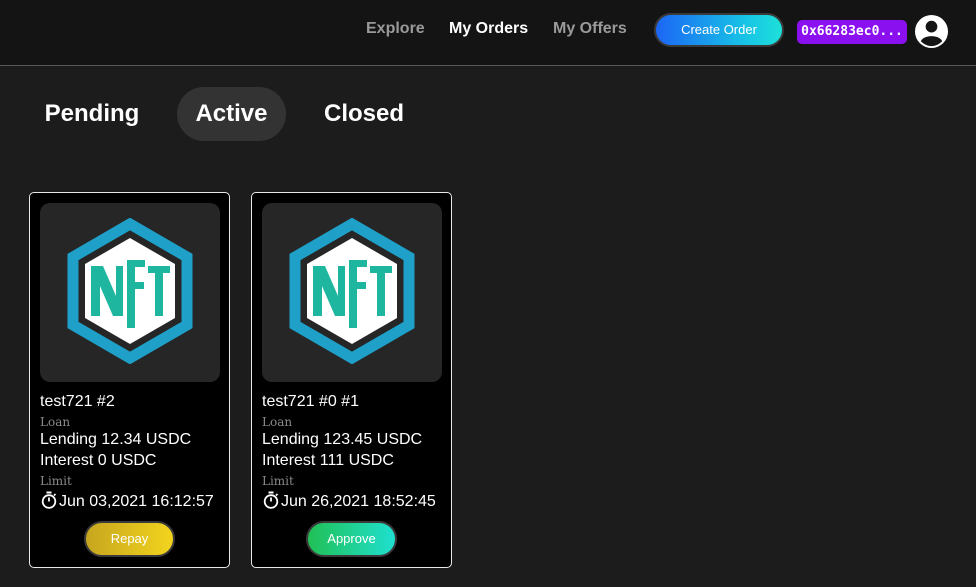 Image resolution: width=976 pixels, height=587 pixels. Describe the element at coordinates (77, 401) in the screenshot. I see `order-title: test721 #2` at that location.